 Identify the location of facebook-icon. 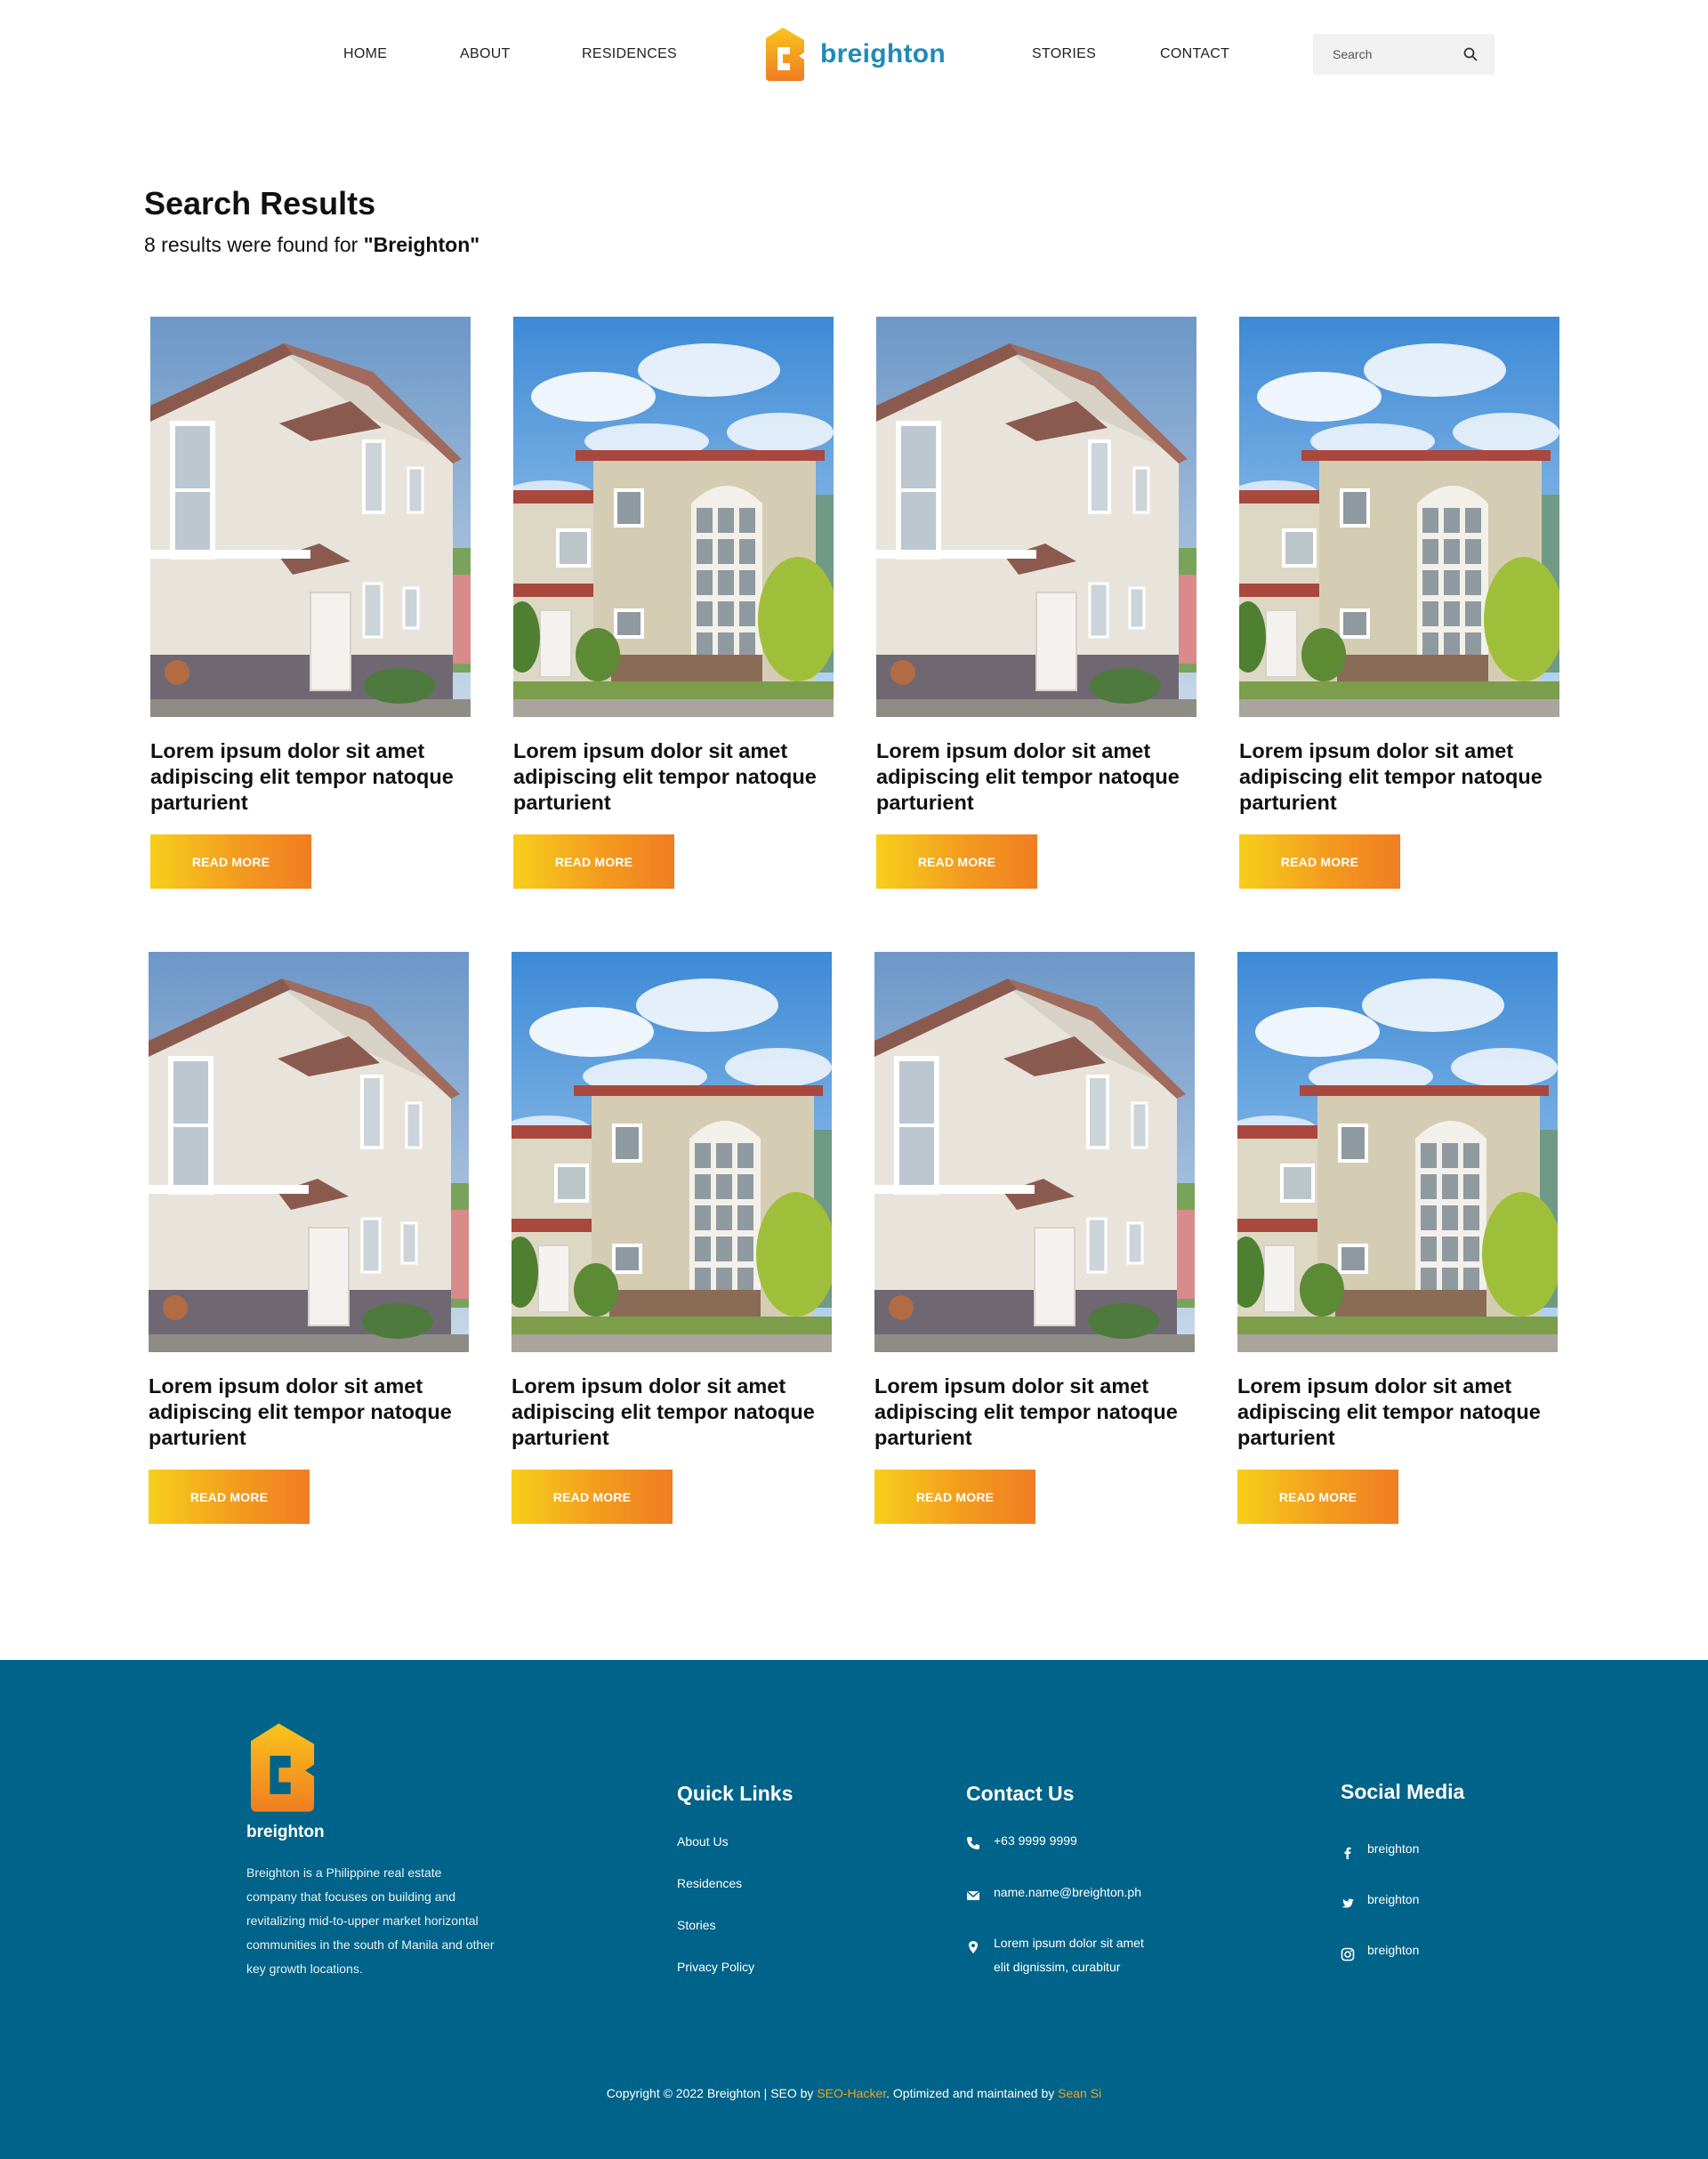
(1348, 1853).